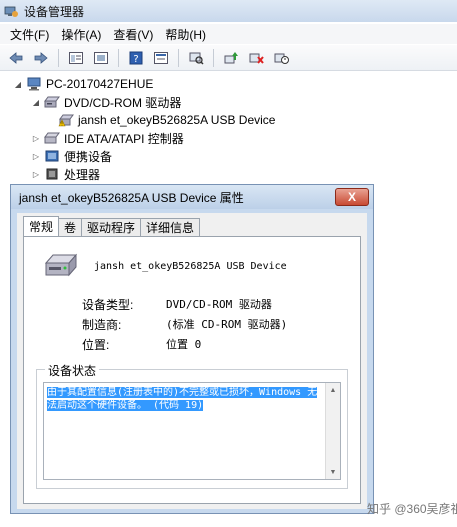 The height and width of the screenshot is (527, 457). I want to click on disable-icon, so click(256, 58).